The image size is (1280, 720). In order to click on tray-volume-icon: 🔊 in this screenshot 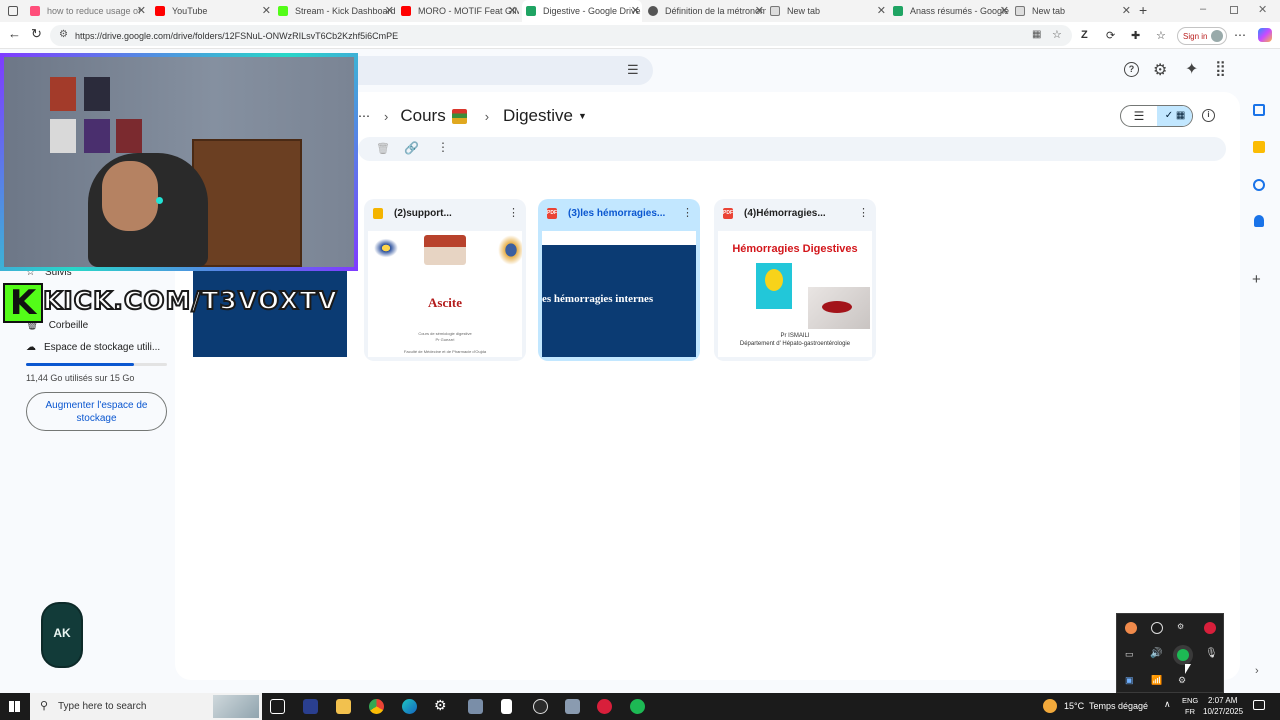, I will do `click(1156, 653)`.